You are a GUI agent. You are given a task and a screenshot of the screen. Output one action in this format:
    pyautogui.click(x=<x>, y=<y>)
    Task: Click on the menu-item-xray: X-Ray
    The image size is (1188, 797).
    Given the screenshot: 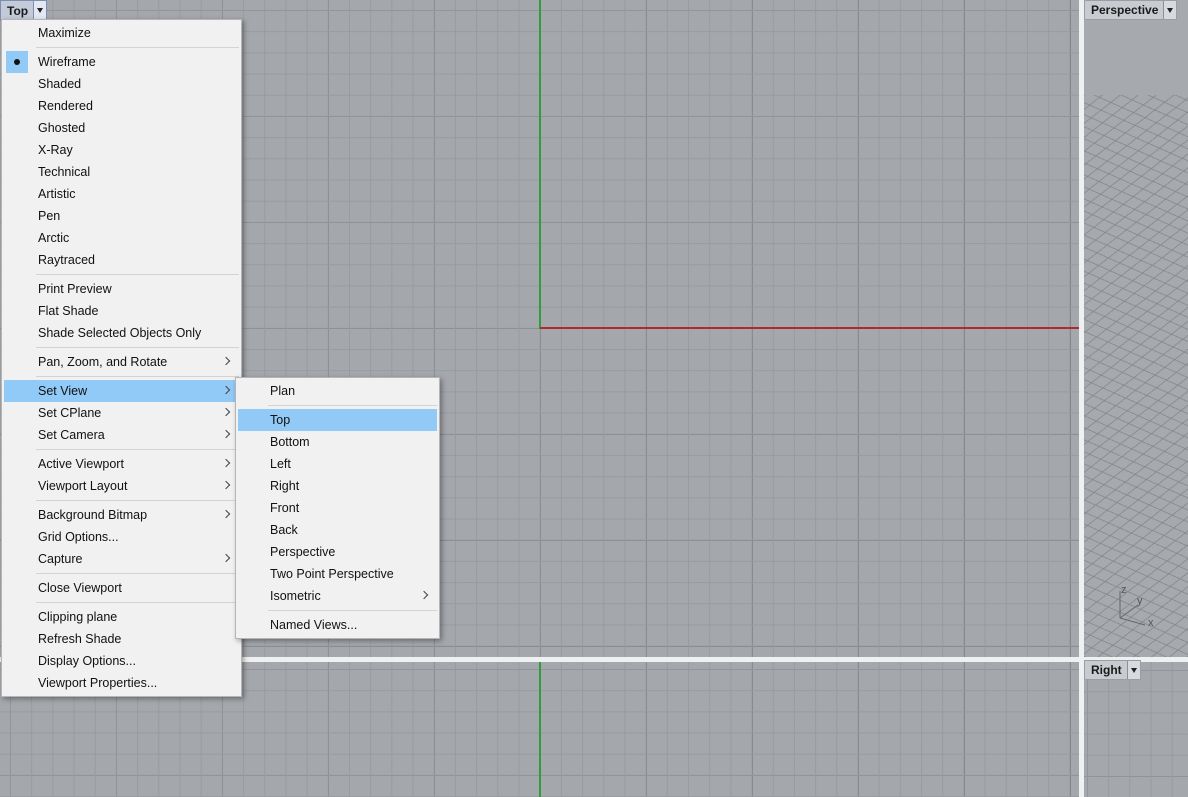 What is the action you would take?
    pyautogui.click(x=121, y=150)
    